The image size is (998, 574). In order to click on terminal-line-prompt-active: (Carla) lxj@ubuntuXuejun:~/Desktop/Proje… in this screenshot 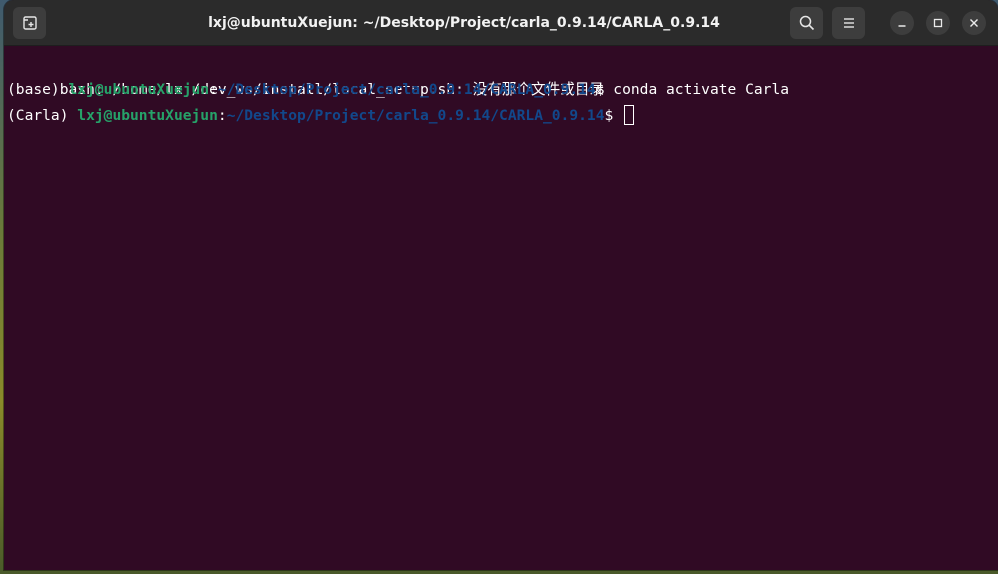, I will do `click(502, 116)`.